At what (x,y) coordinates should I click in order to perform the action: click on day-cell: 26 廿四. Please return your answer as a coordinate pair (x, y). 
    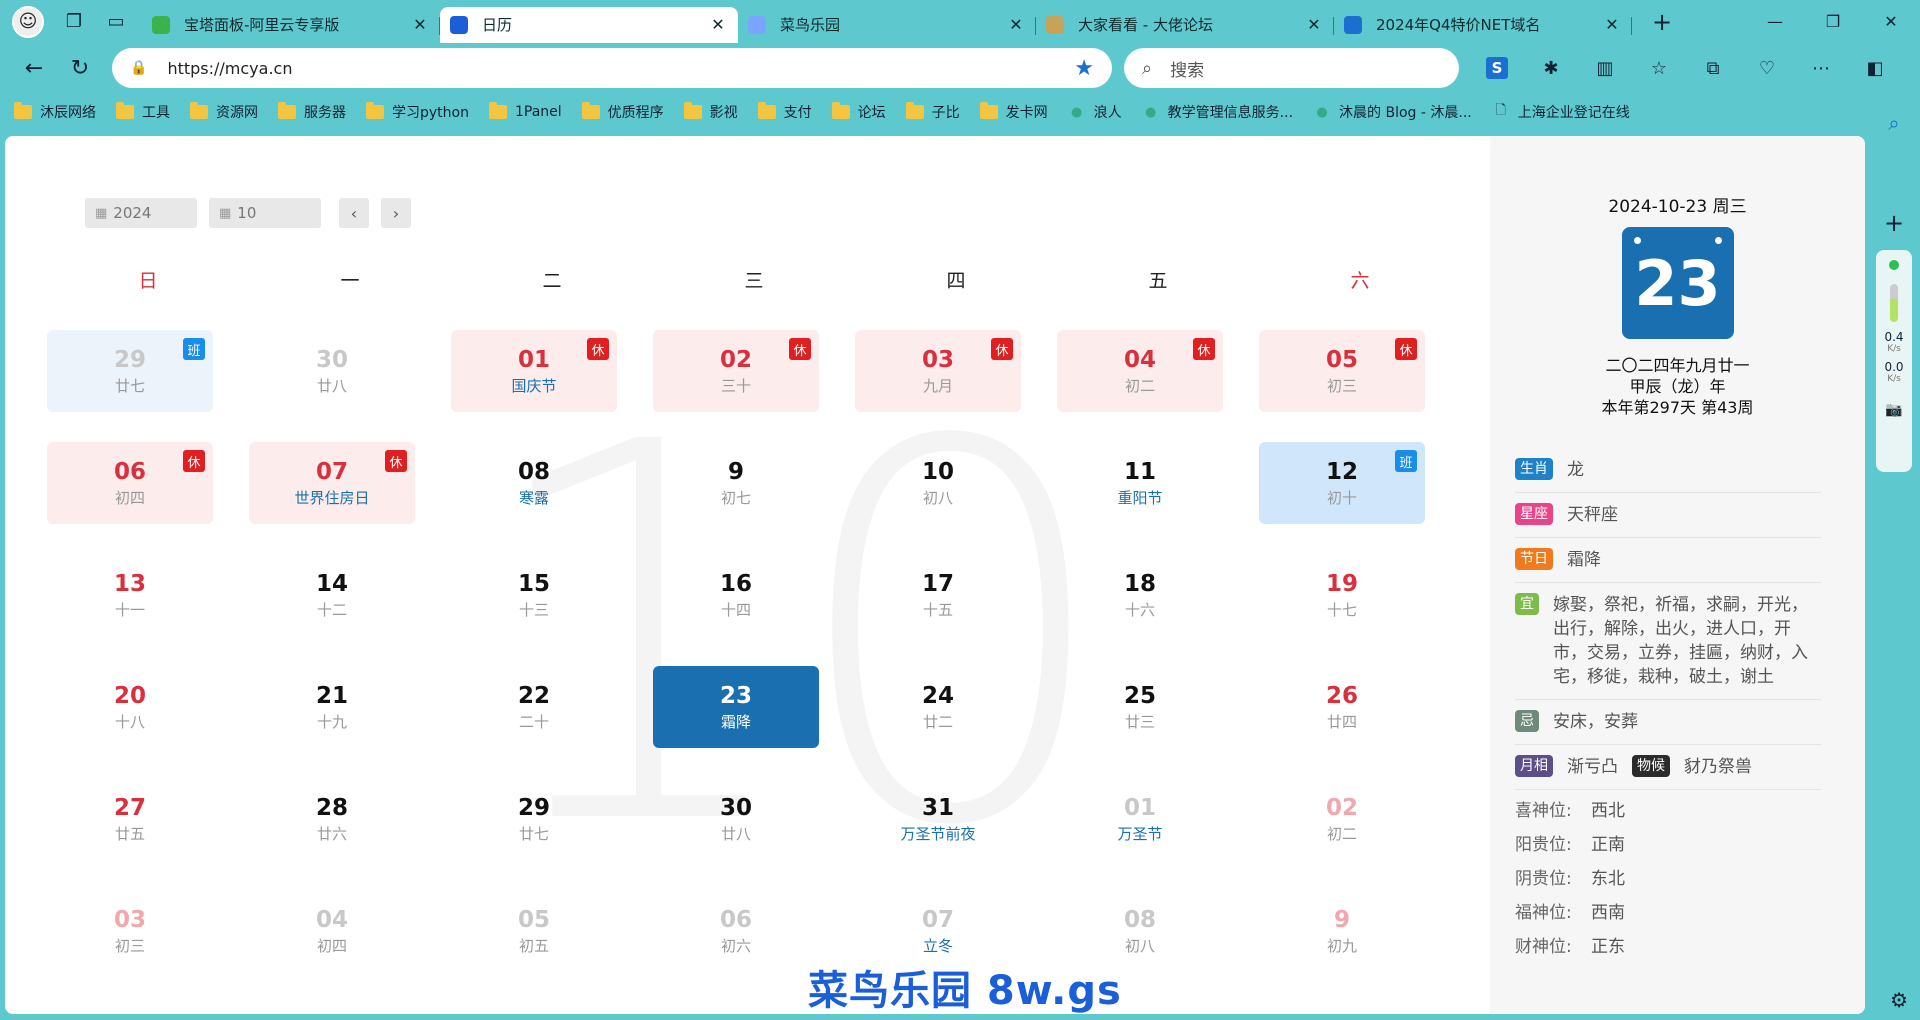
    Looking at the image, I should click on (1342, 707).